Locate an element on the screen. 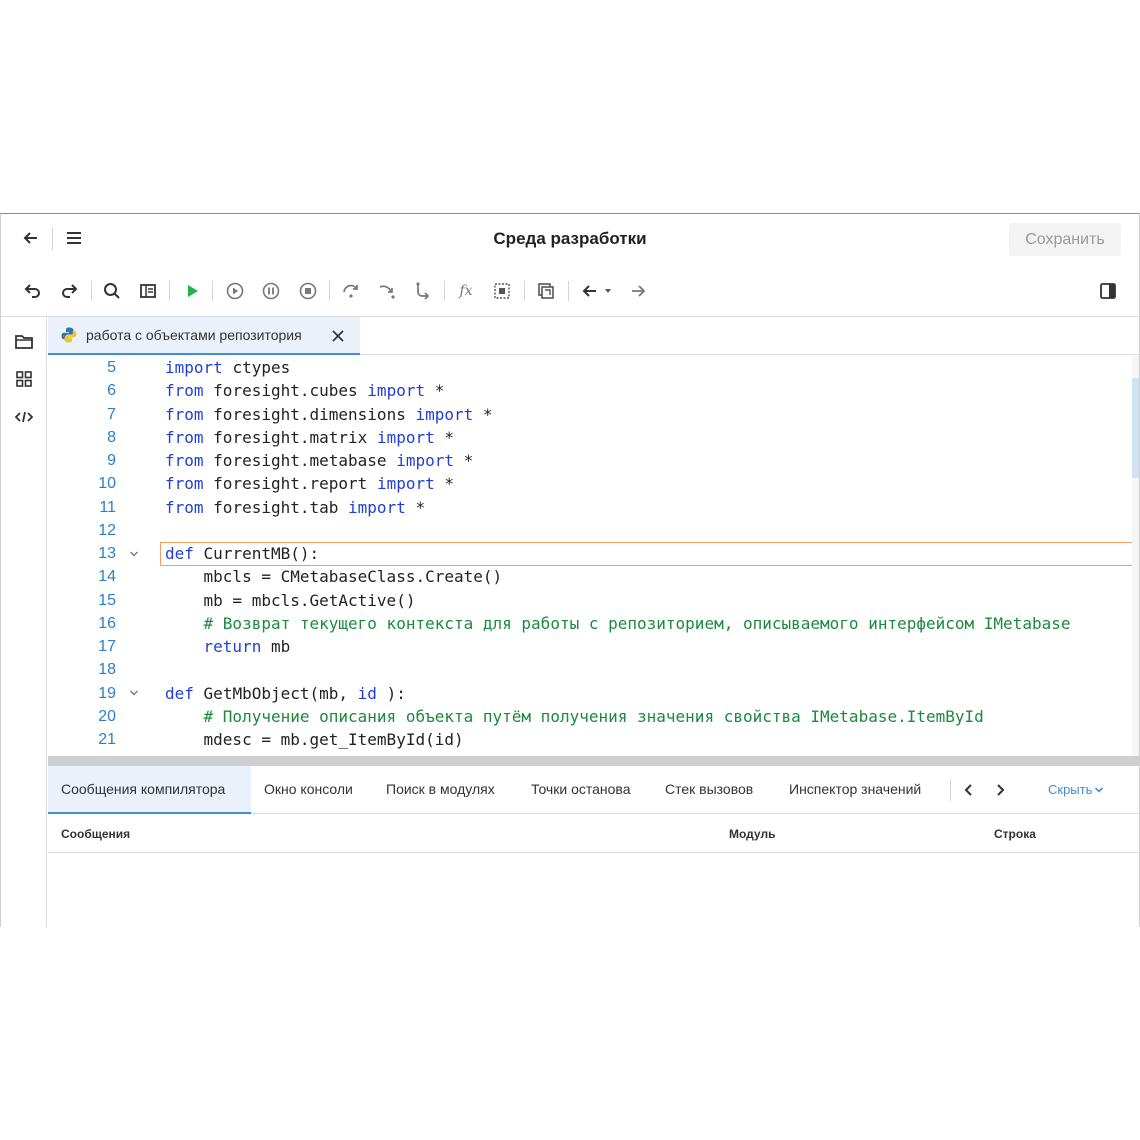 This screenshot has height=1140, width=1140. pause-button is located at coordinates (271, 291).